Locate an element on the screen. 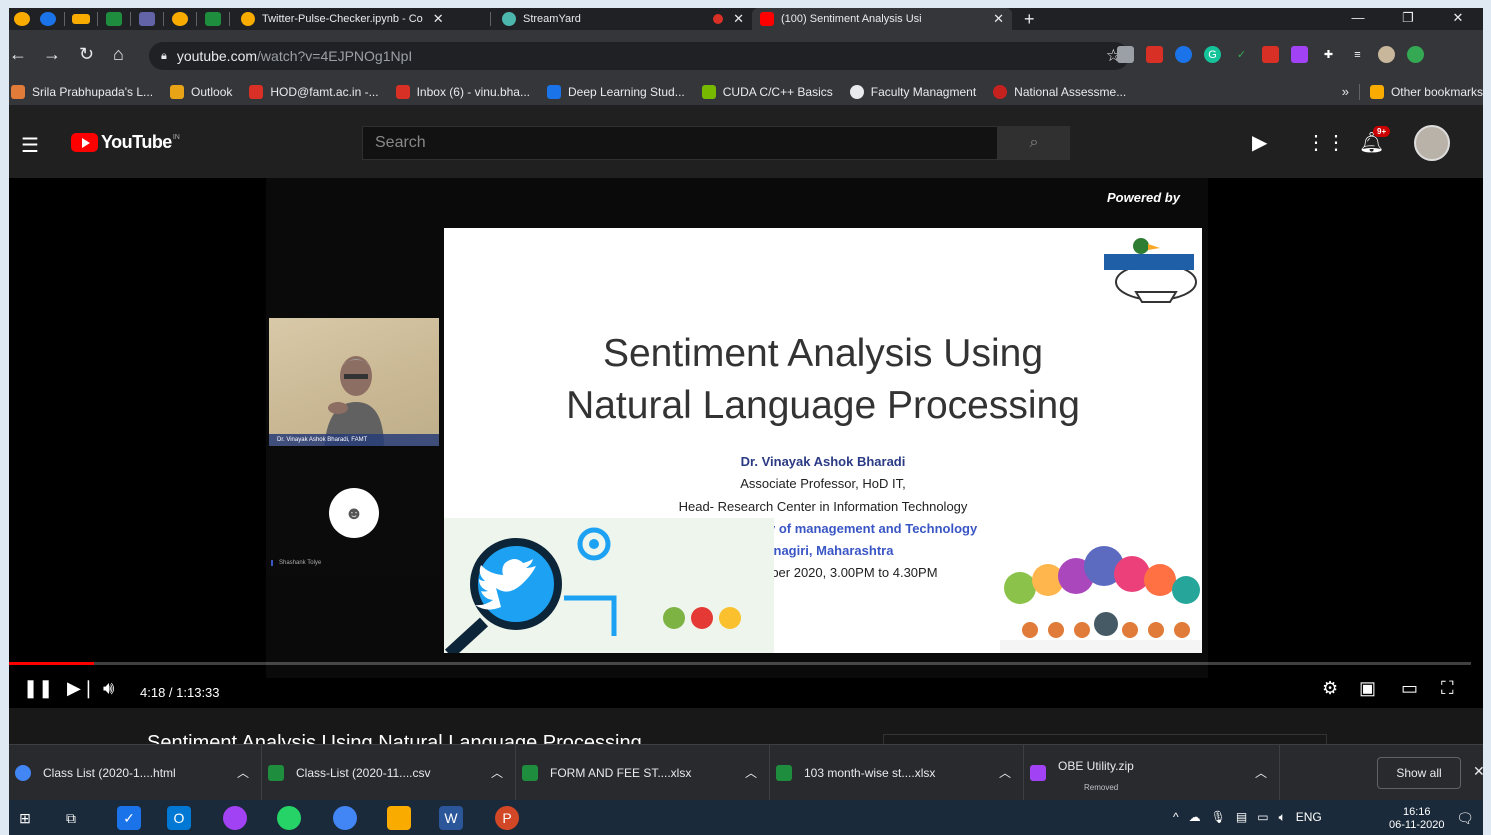 The width and height of the screenshot is (1491, 835). pinned-tab-chat is located at coordinates (48, 19).